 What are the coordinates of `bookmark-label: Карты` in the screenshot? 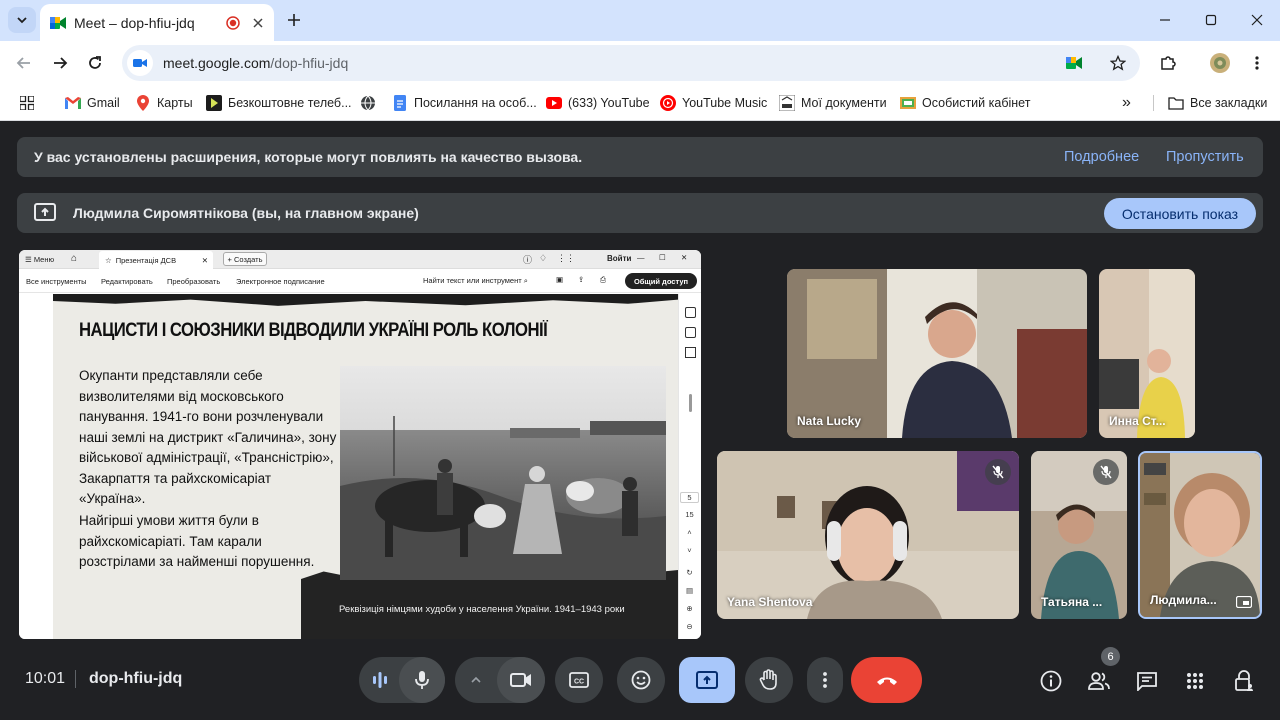 It's located at (175, 103).